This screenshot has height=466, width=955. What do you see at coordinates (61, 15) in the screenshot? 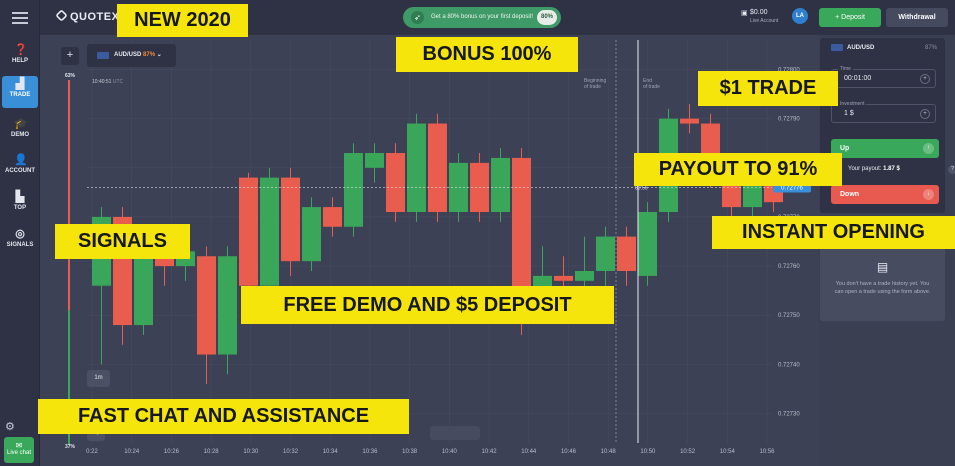
I see `logo-icon` at bounding box center [61, 15].